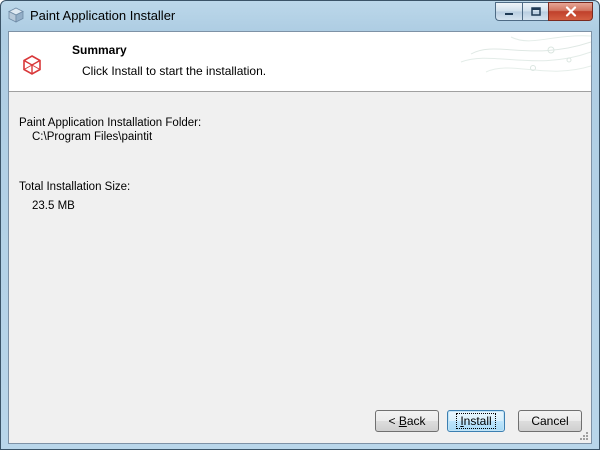 The height and width of the screenshot is (450, 600). What do you see at coordinates (402, 421) in the screenshot?
I see `back-mnemonic: B` at bounding box center [402, 421].